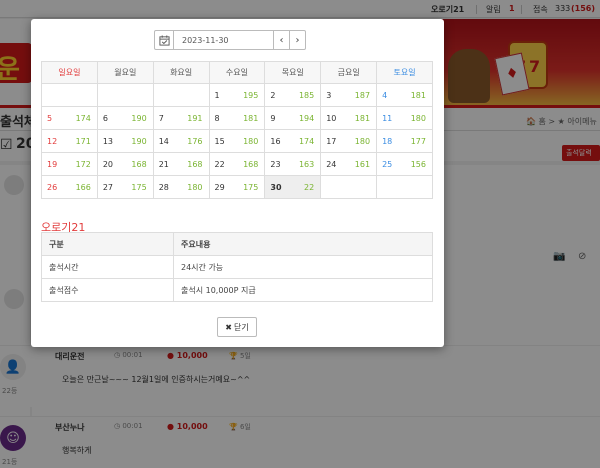  Describe the element at coordinates (303, 290) in the screenshot. I see `table-cell: 출석시 10,000P 지급` at that location.